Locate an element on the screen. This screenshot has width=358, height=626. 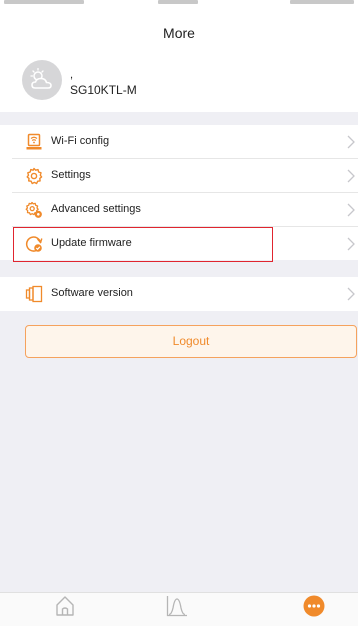
status-bar-carrier is located at coordinates (44, 2).